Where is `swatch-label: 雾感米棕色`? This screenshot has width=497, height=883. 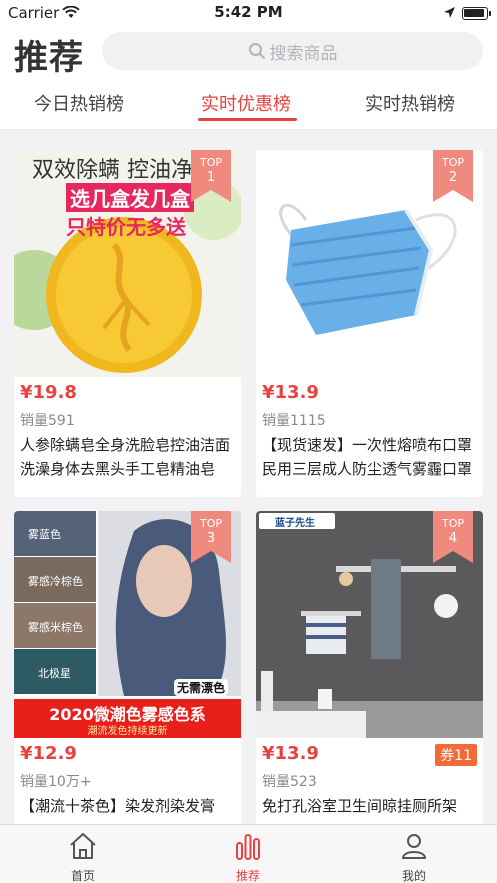
swatch-label: 雾感米棕色 is located at coordinates (55, 627).